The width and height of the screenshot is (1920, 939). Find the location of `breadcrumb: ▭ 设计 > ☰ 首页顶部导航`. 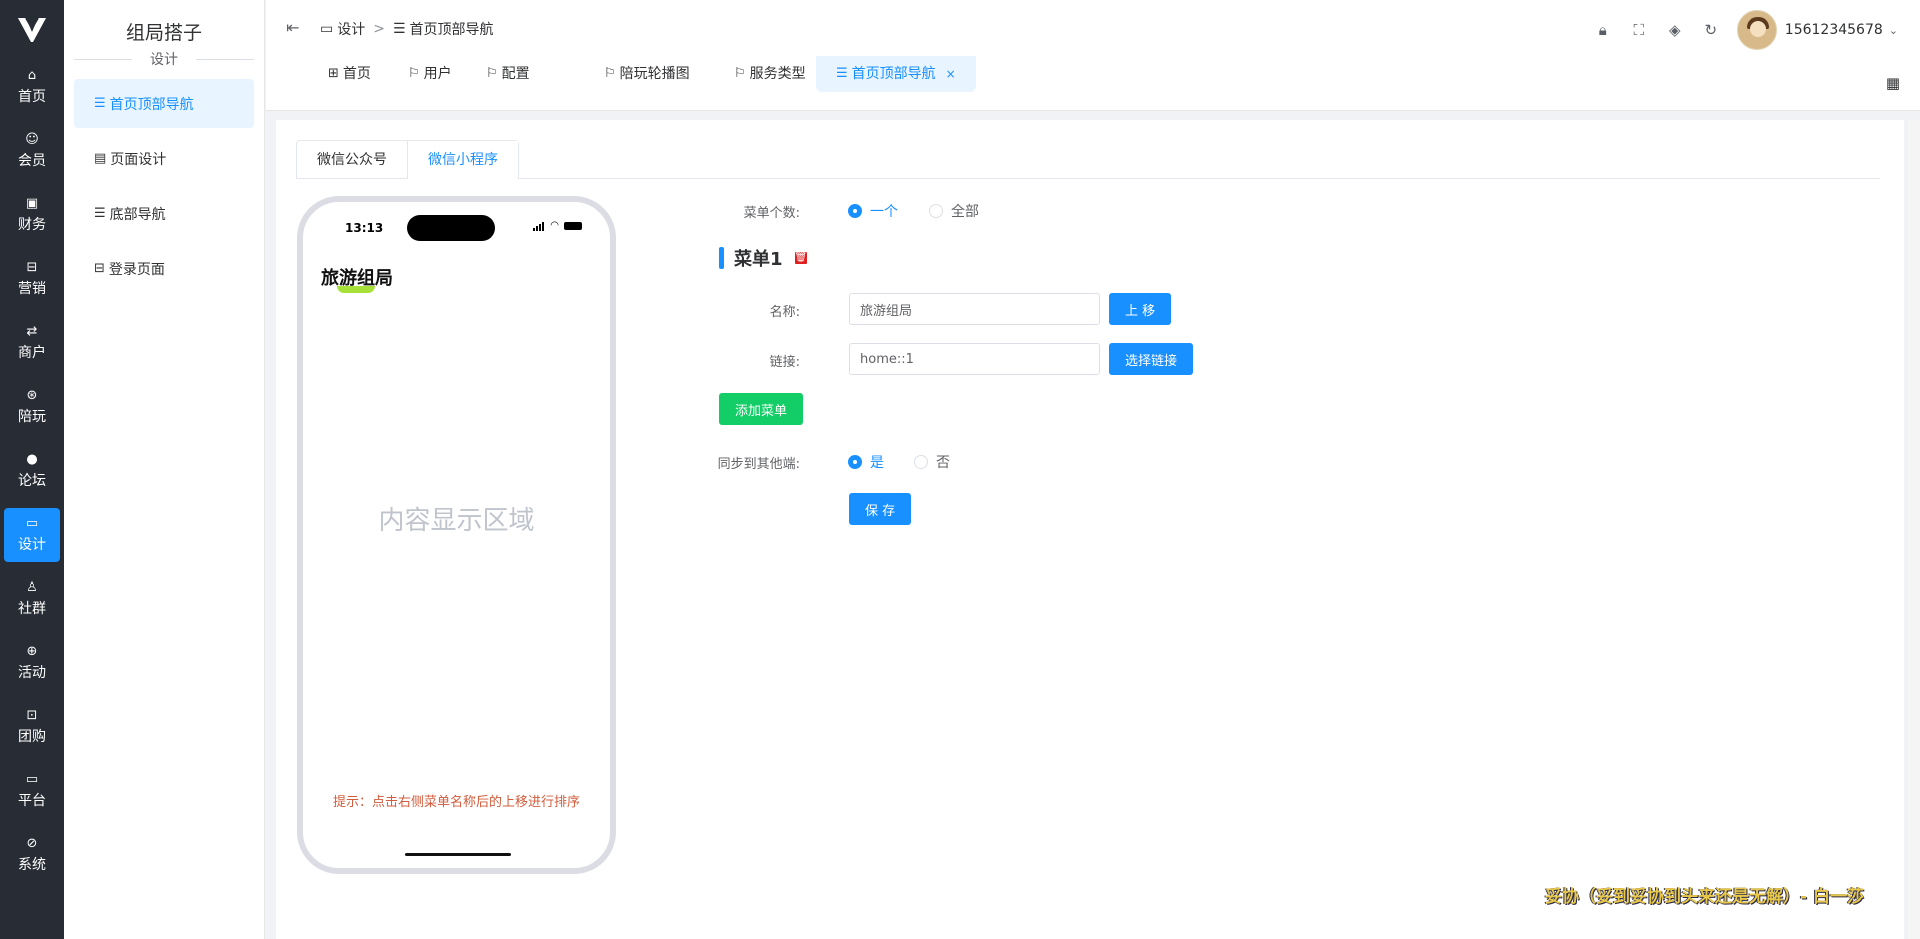

breadcrumb: ▭ 设计 > ☰ 首页顶部导航 is located at coordinates (407, 29).